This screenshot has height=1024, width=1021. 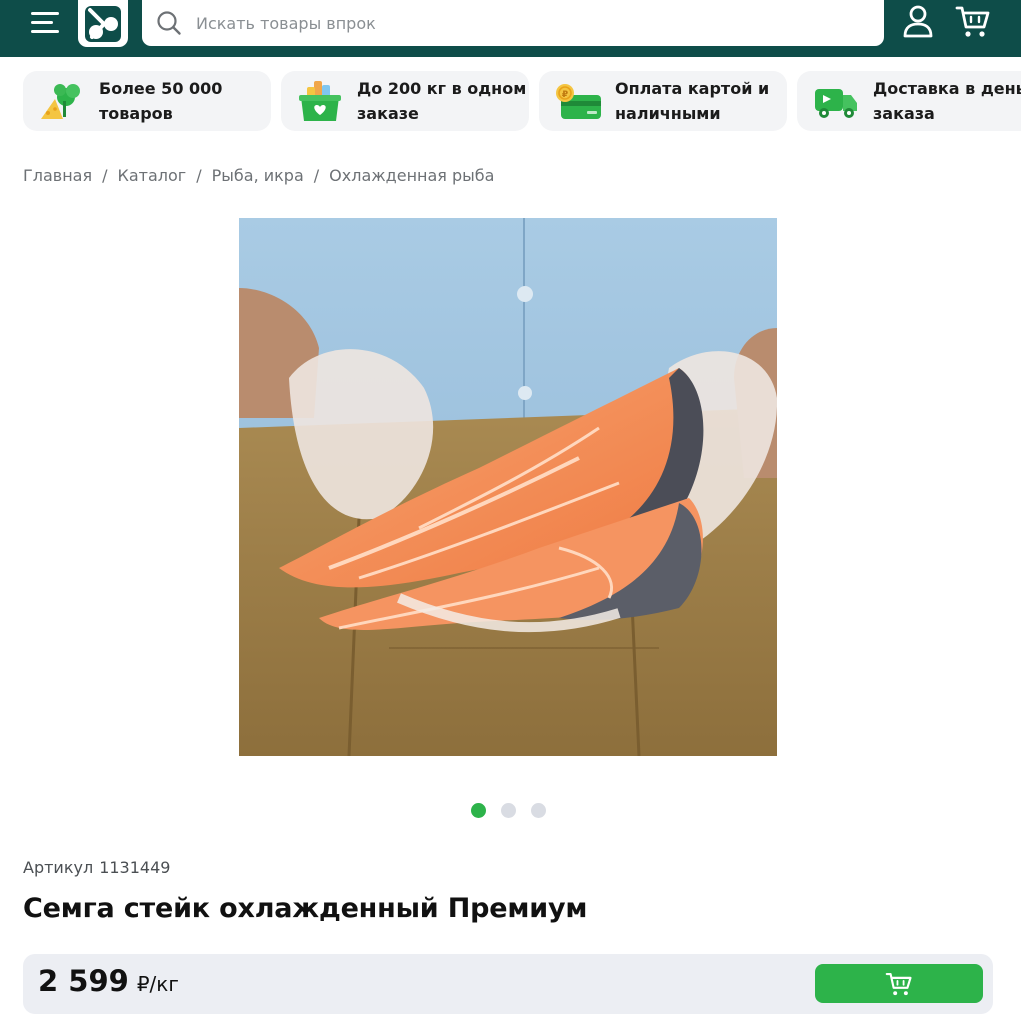 What do you see at coordinates (320, 101) in the screenshot?
I see `grocery-box-icon` at bounding box center [320, 101].